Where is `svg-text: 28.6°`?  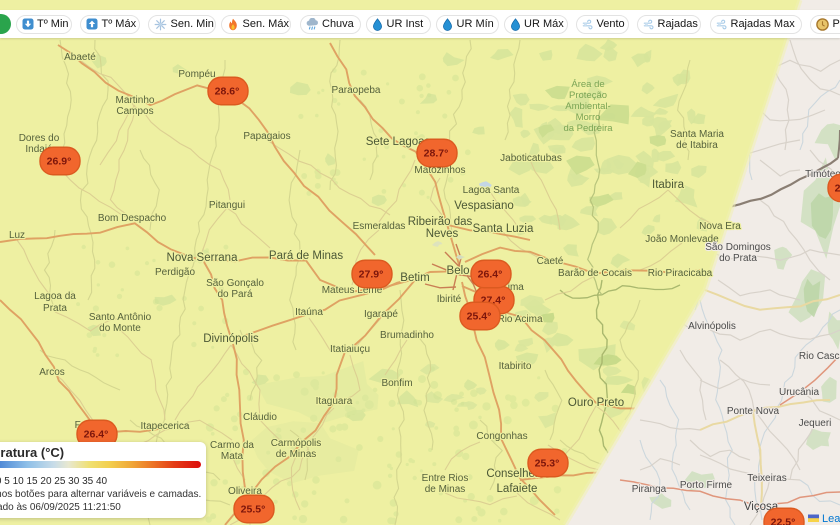
svg-text: 28.6° is located at coordinates (227, 92).